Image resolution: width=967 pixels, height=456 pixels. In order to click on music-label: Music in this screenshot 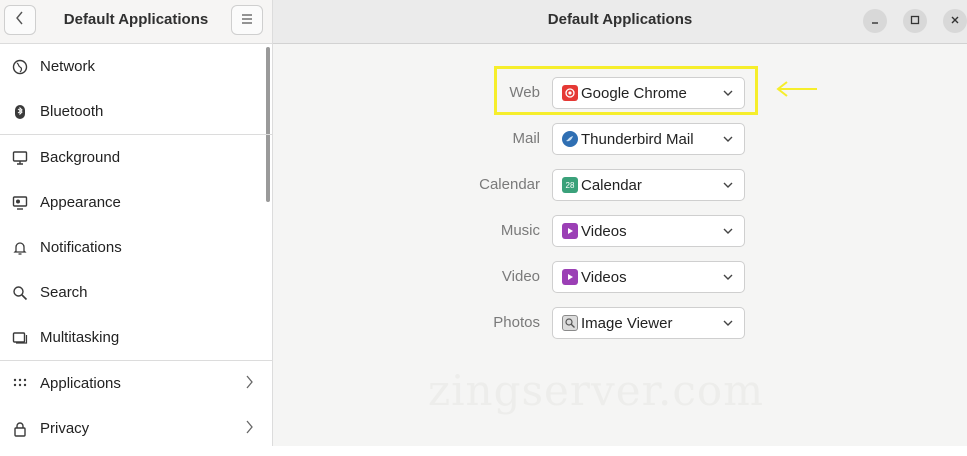, I will do `click(520, 230)`.